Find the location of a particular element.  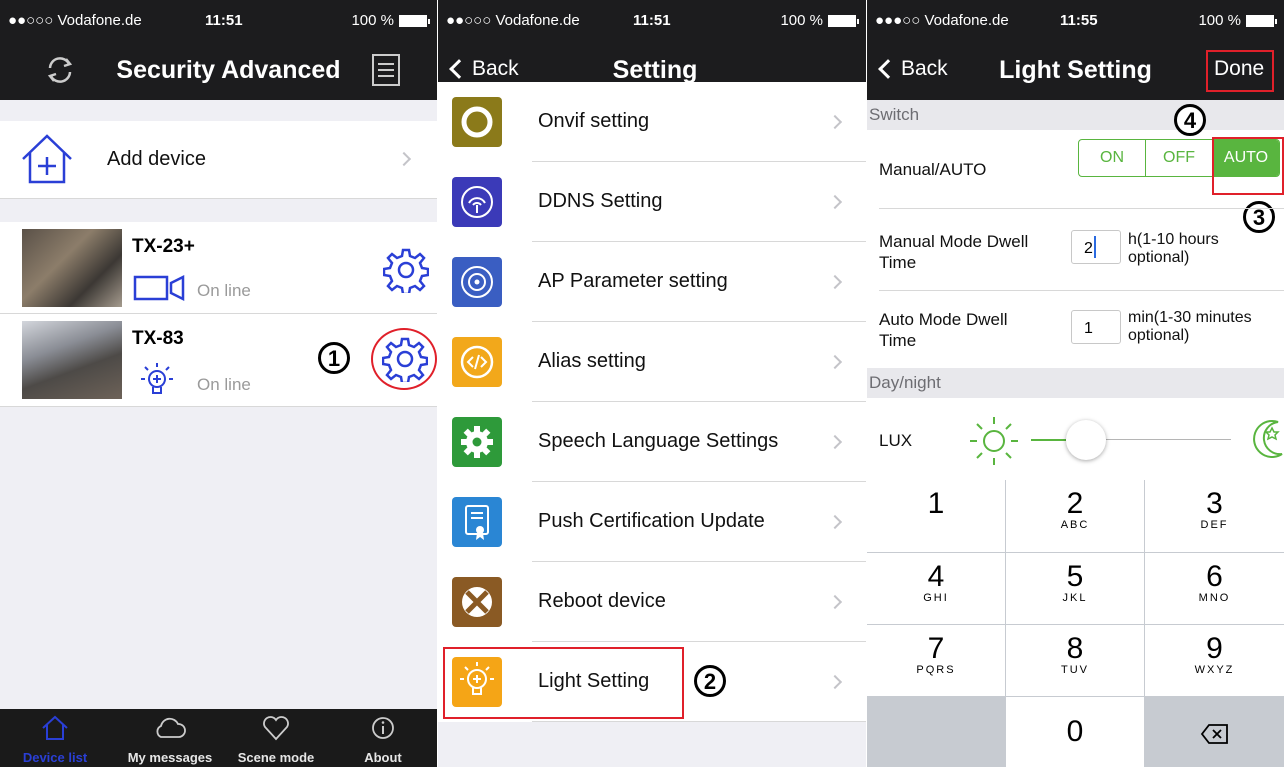

manual-dwell-input: 2 is located at coordinates (1096, 247).